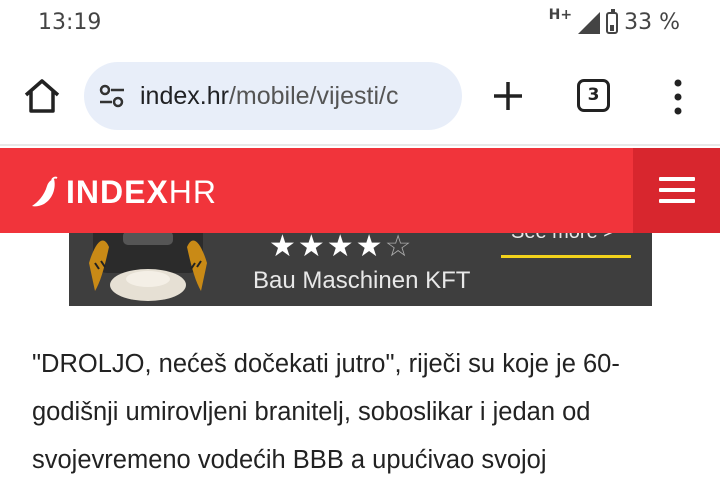 This screenshot has width=720, height=484. Describe the element at coordinates (589, 22) in the screenshot. I see `signal-icon` at that location.